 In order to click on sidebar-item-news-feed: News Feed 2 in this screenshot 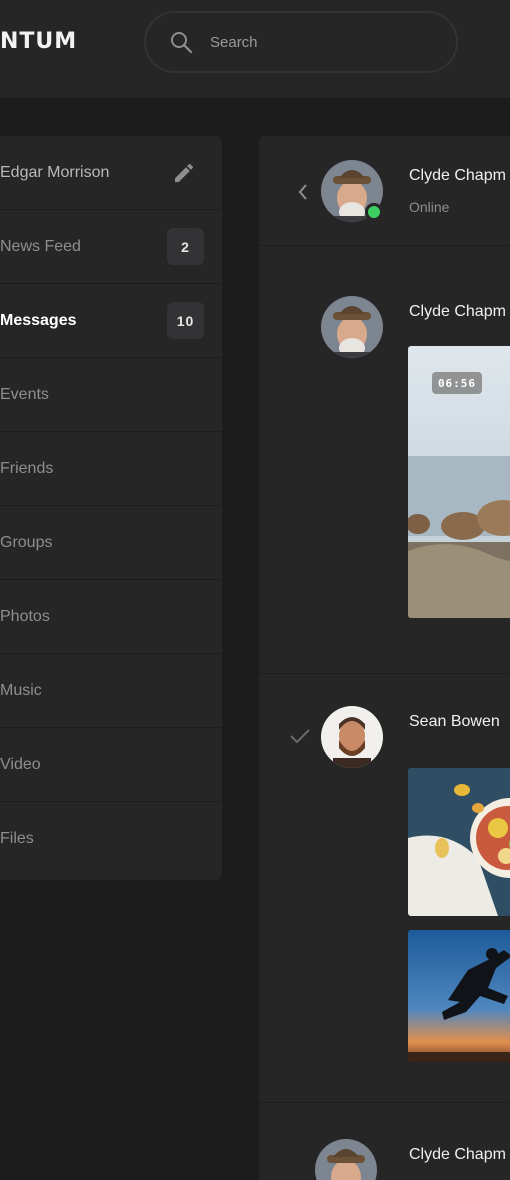, I will do `click(111, 247)`.